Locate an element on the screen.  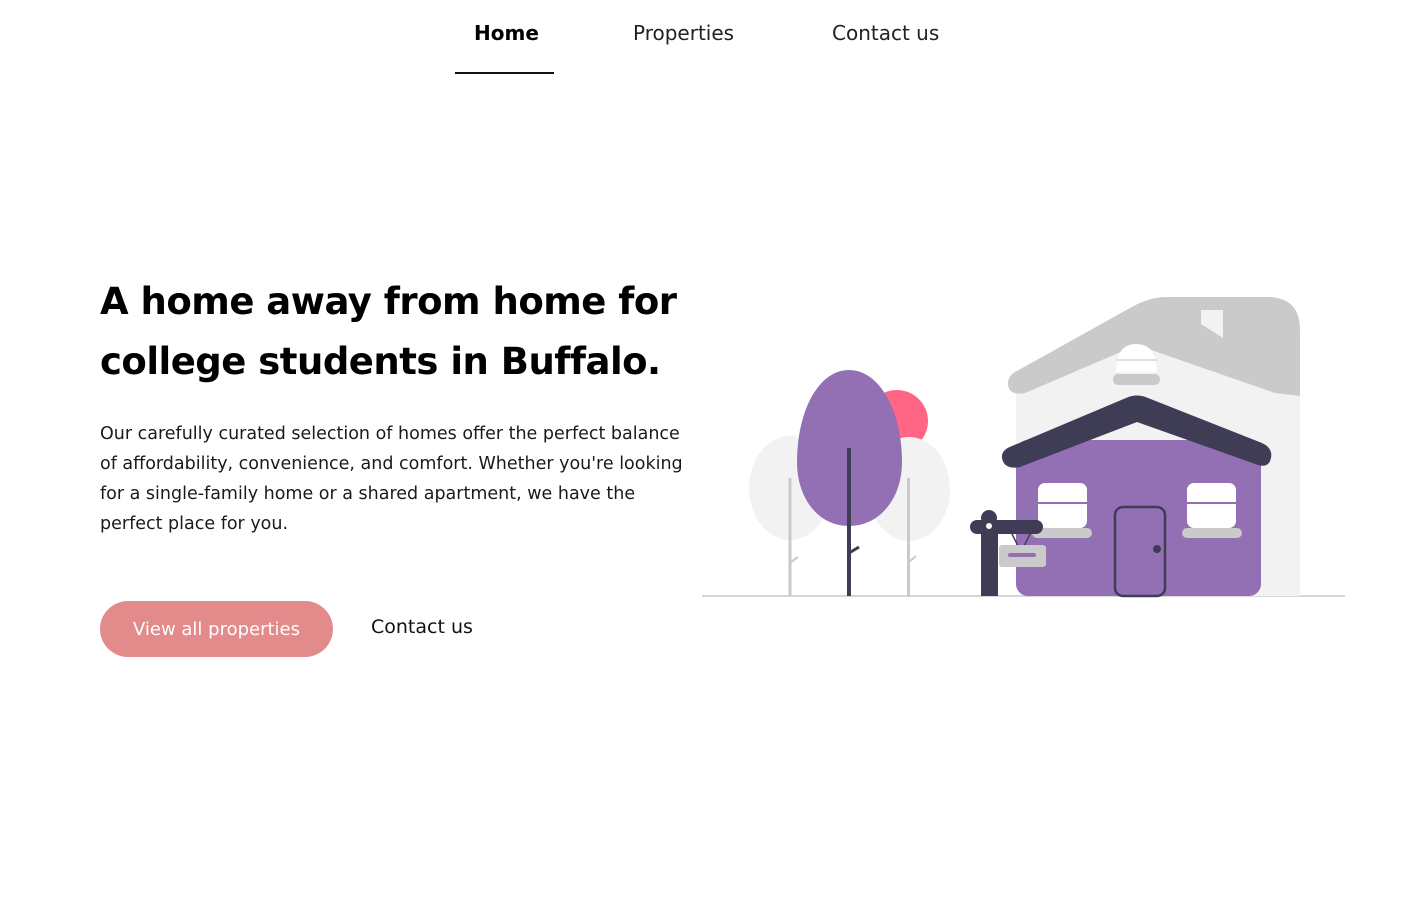
nav-item-contact-us: Contact us is located at coordinates (885, 33).